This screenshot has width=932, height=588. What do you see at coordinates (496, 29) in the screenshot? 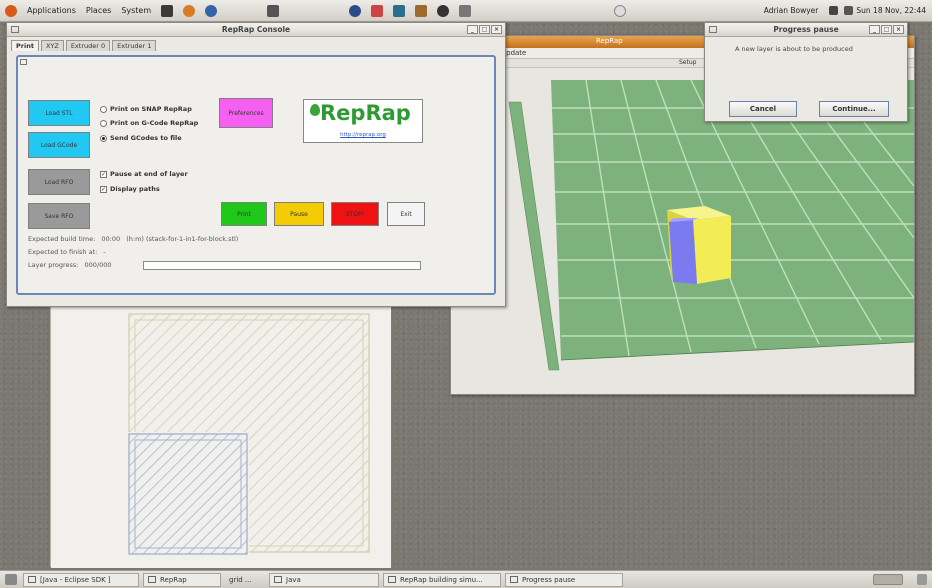
I see `close-button: ×` at bounding box center [496, 29].